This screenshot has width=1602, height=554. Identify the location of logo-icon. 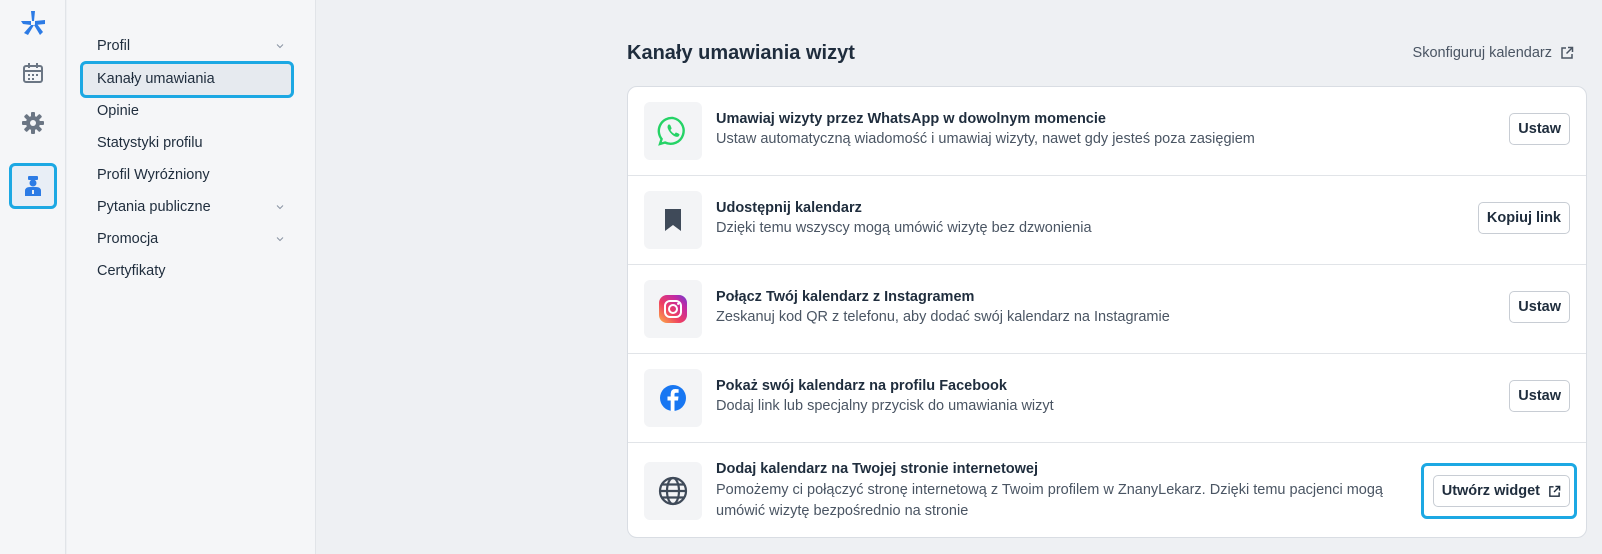
(33, 23).